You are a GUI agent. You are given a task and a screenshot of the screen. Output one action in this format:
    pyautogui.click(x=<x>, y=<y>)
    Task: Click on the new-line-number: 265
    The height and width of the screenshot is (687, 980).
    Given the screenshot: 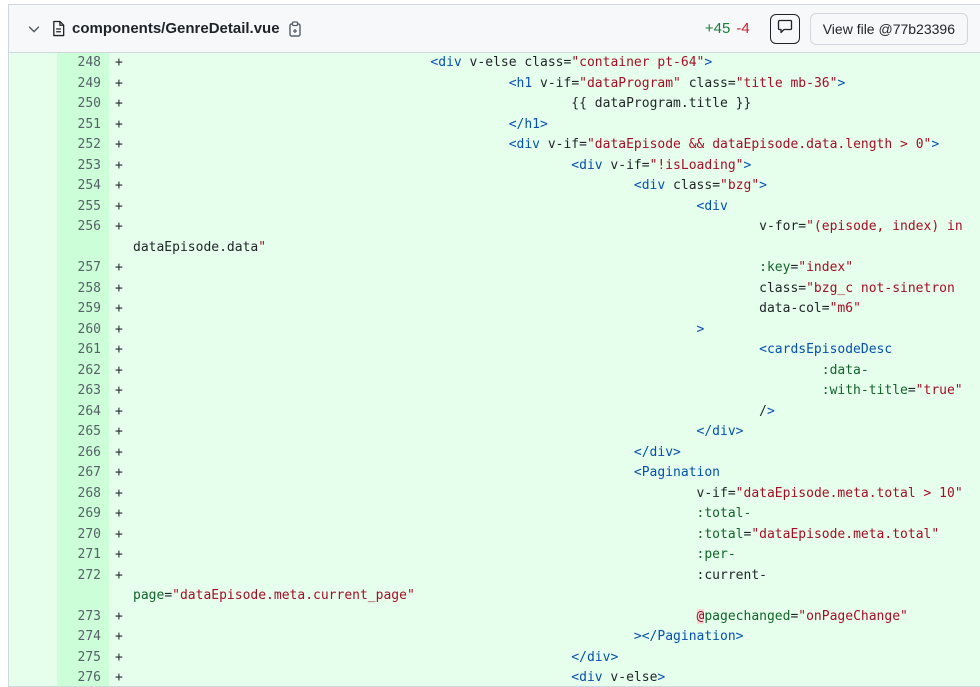 What is the action you would take?
    pyautogui.click(x=83, y=432)
    